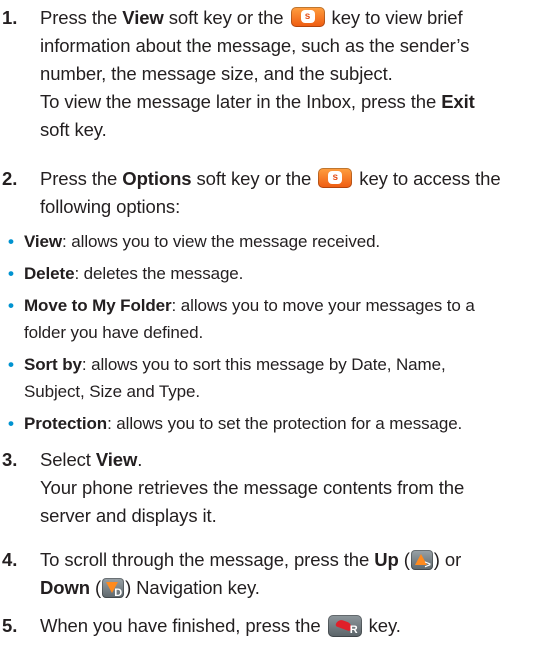 The image size is (539, 648). Describe the element at coordinates (10, 459) in the screenshot. I see `step-number: 3.` at that location.